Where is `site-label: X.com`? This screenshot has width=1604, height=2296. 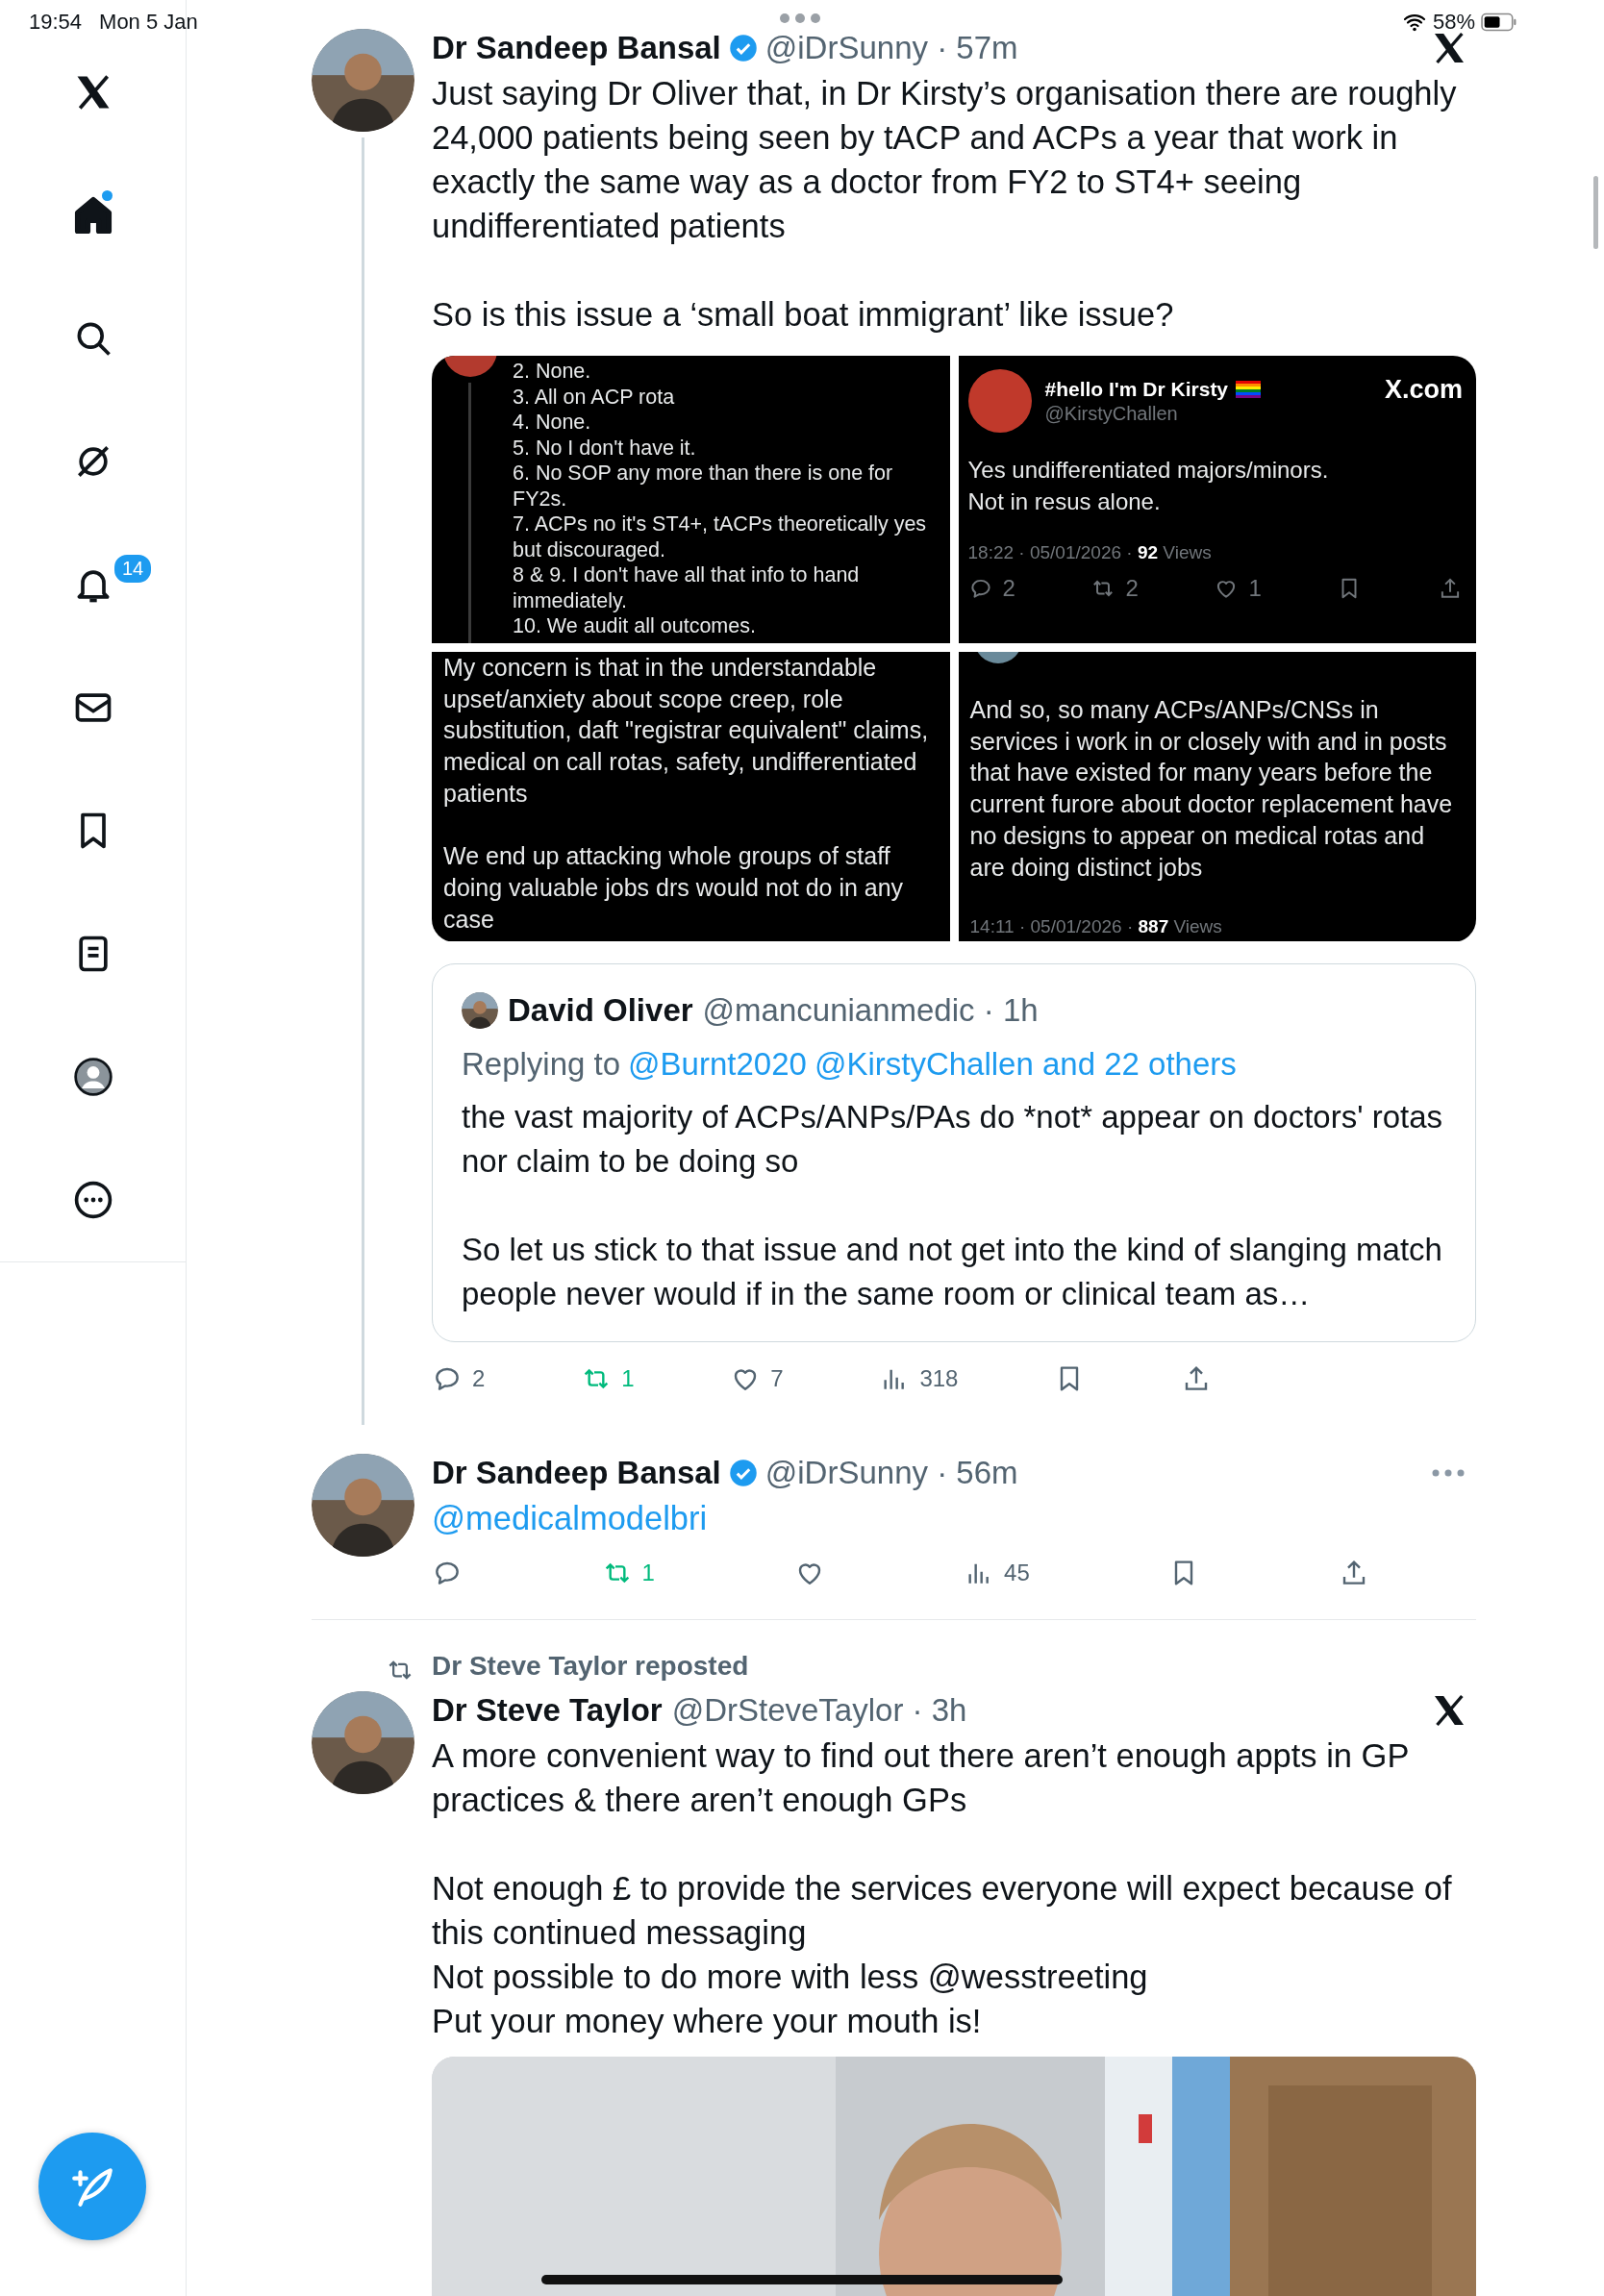 site-label: X.com is located at coordinates (1423, 390).